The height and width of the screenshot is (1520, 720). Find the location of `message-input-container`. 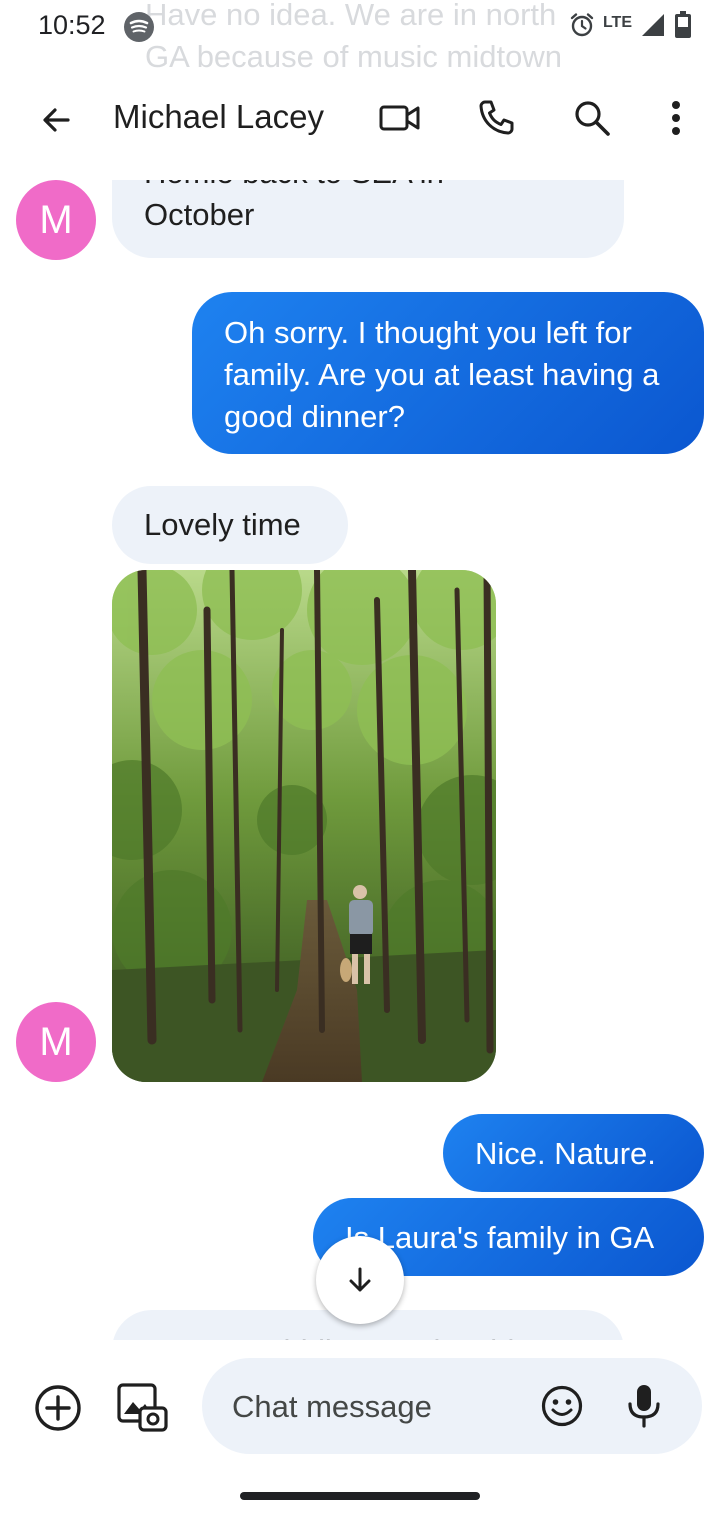

message-input-container is located at coordinates (452, 1406).